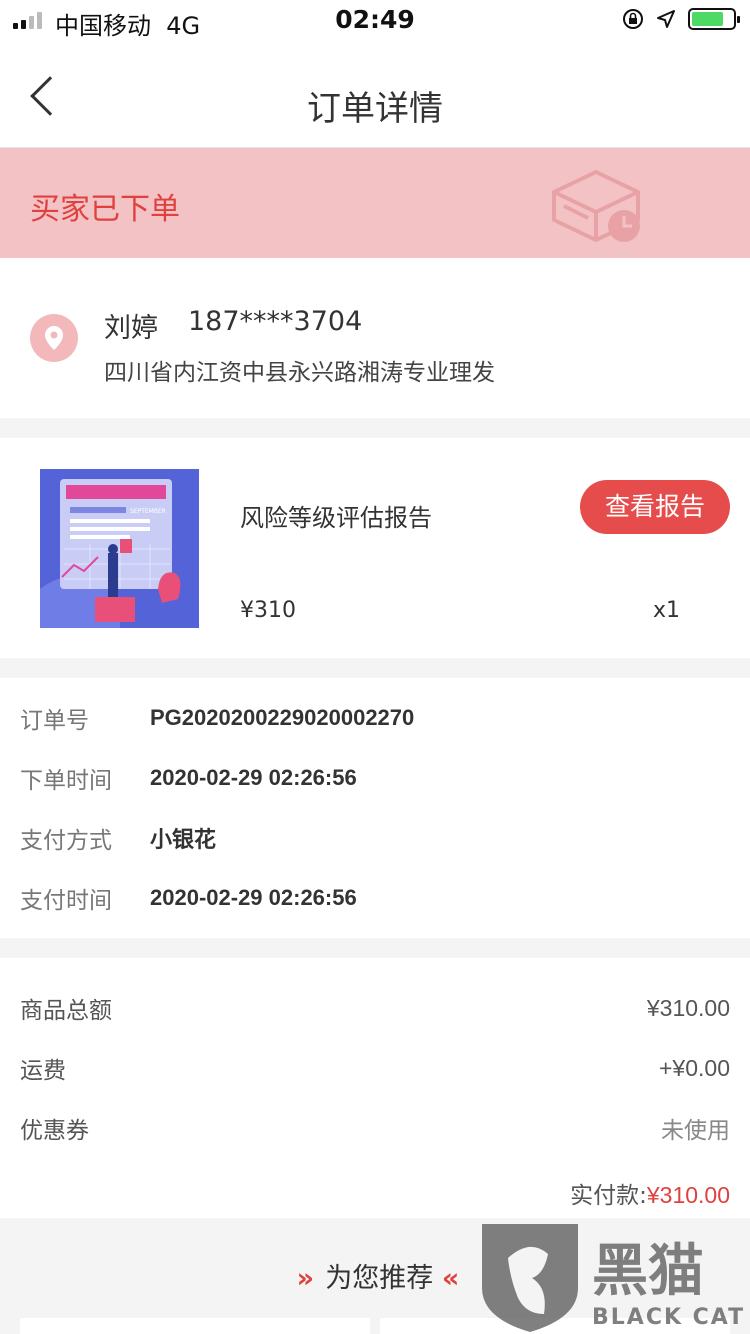  Describe the element at coordinates (375, 22) in the screenshot. I see `status-bar: 中国移动 4G 02:49` at that location.